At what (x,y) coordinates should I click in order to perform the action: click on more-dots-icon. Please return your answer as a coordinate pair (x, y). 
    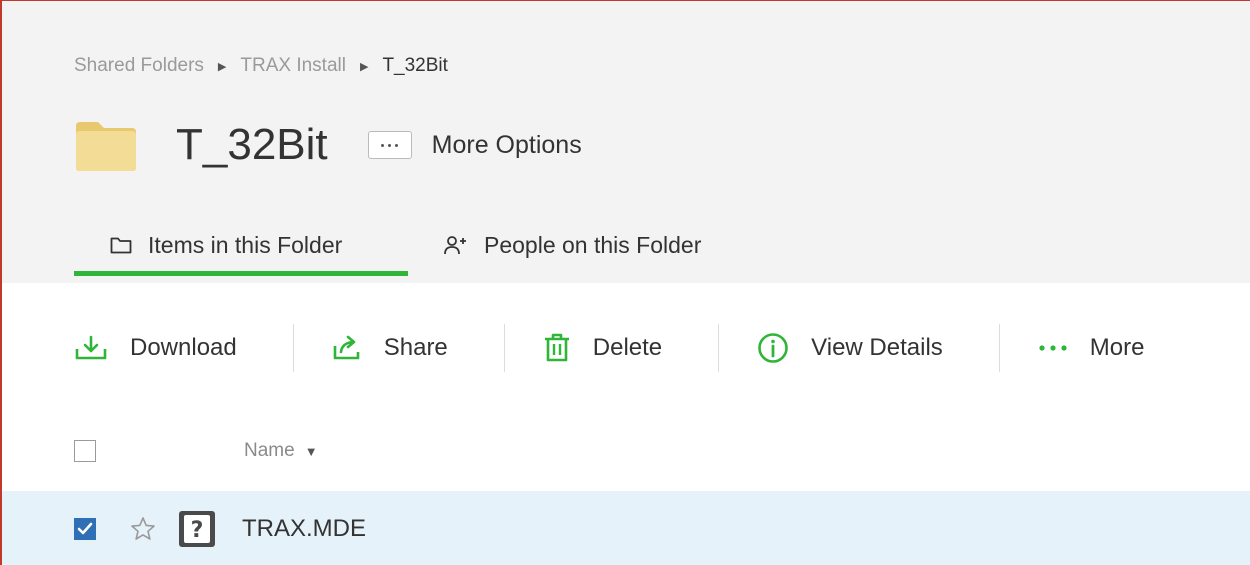
    Looking at the image, I should click on (1053, 348).